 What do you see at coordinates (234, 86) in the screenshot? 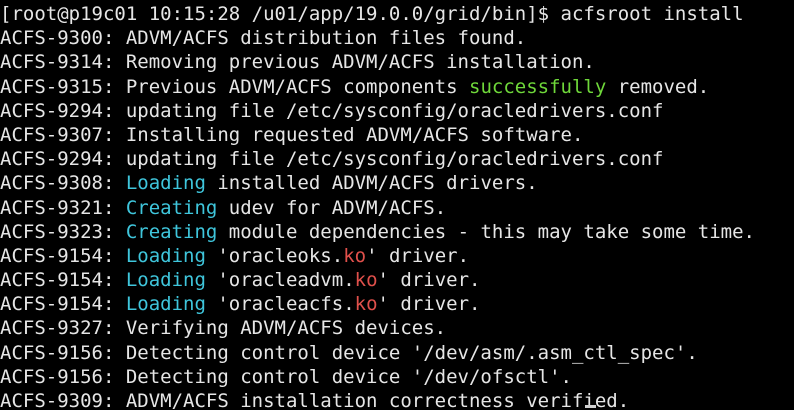
I see `line-text: ACFS-9315: Previous ADVM/ACFS components` at bounding box center [234, 86].